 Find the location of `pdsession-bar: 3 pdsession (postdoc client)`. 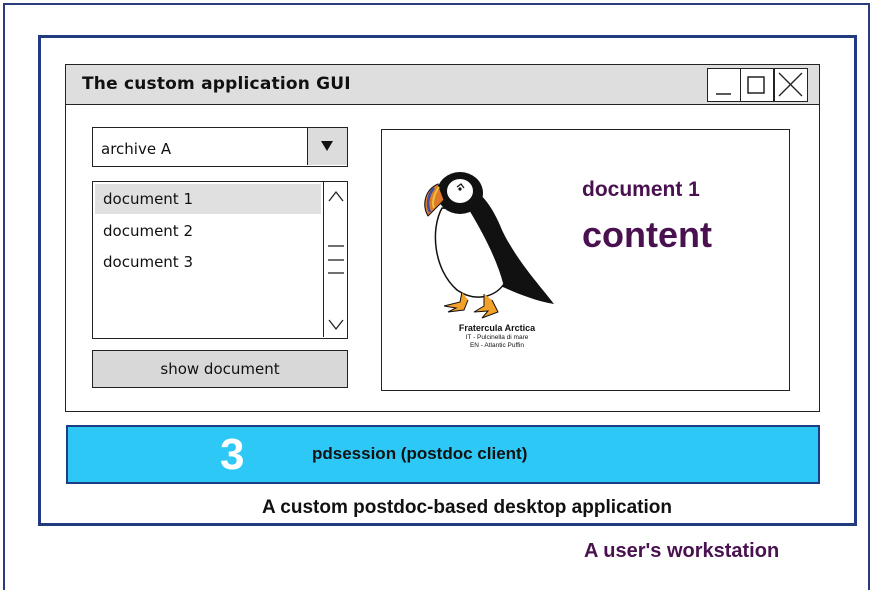

pdsession-bar: 3 pdsession (postdoc client) is located at coordinates (443, 454).